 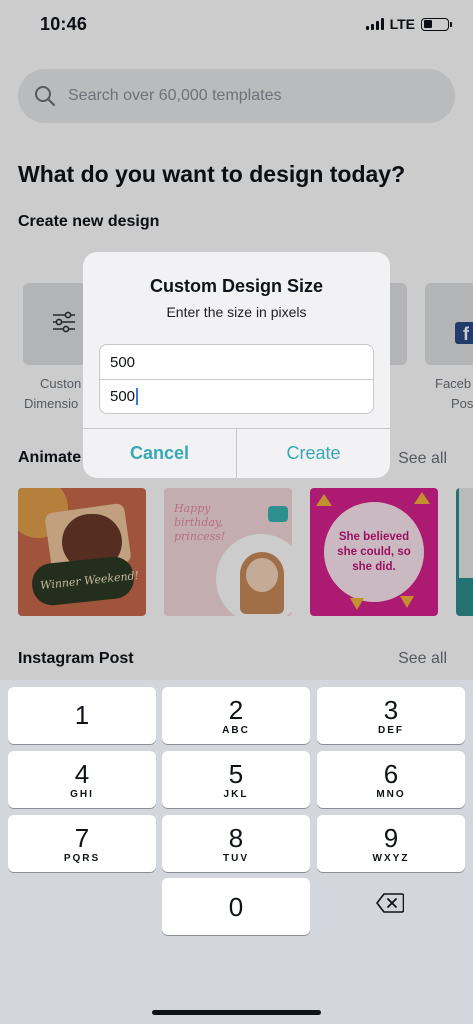 I want to click on width-field: 500, so click(x=236, y=362).